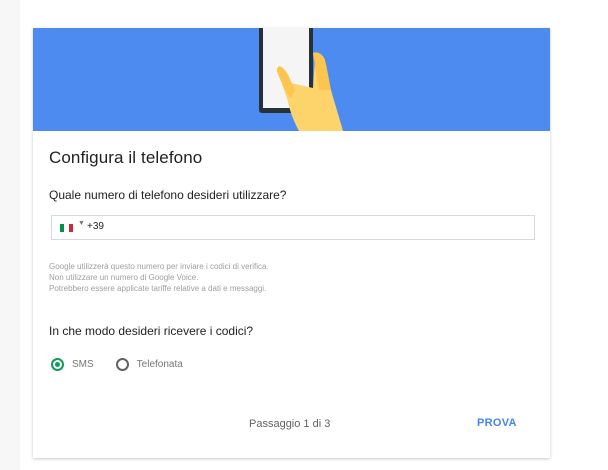 The image size is (608, 470). Describe the element at coordinates (81, 223) in the screenshot. I see `chevron-down-icon: ▼` at that location.